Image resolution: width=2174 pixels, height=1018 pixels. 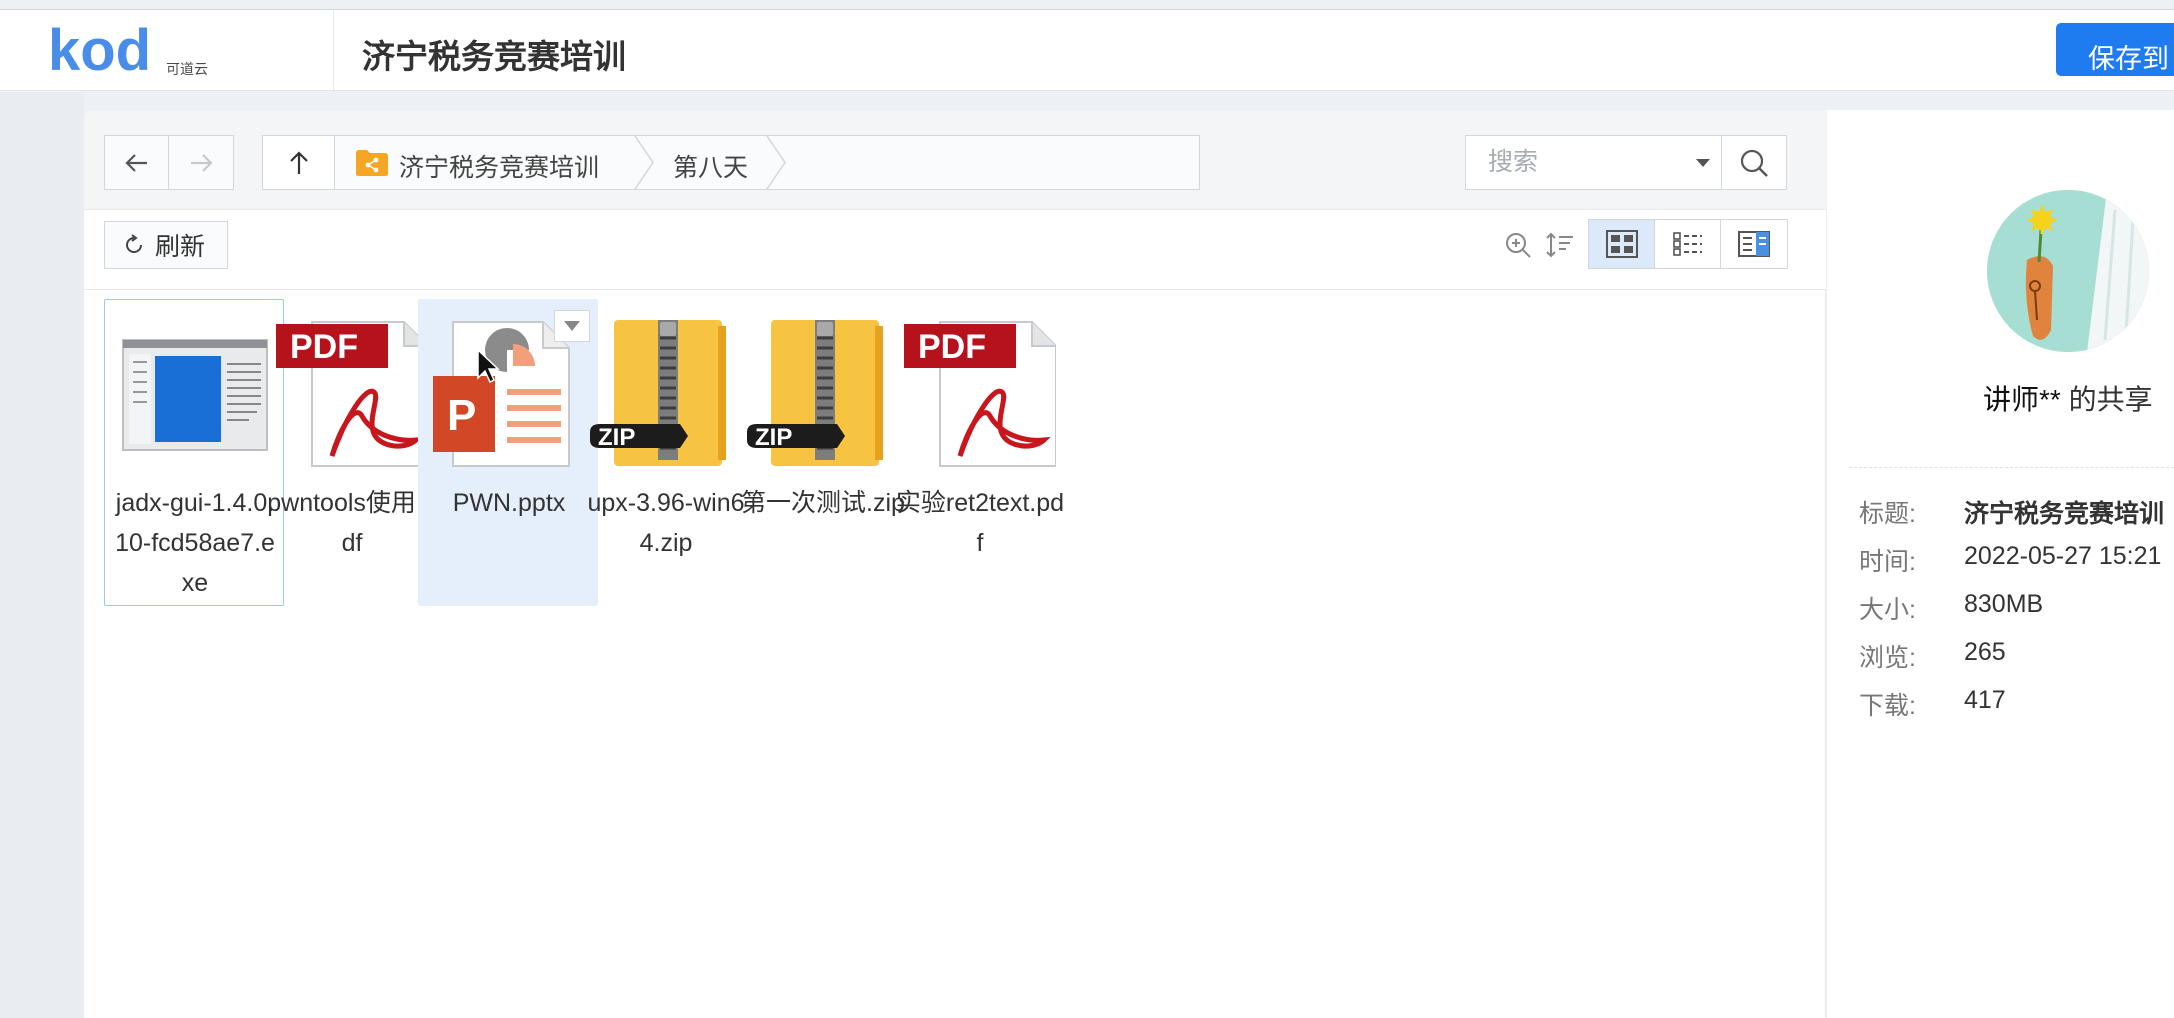 I want to click on arrow-right-icon, so click(x=202, y=162).